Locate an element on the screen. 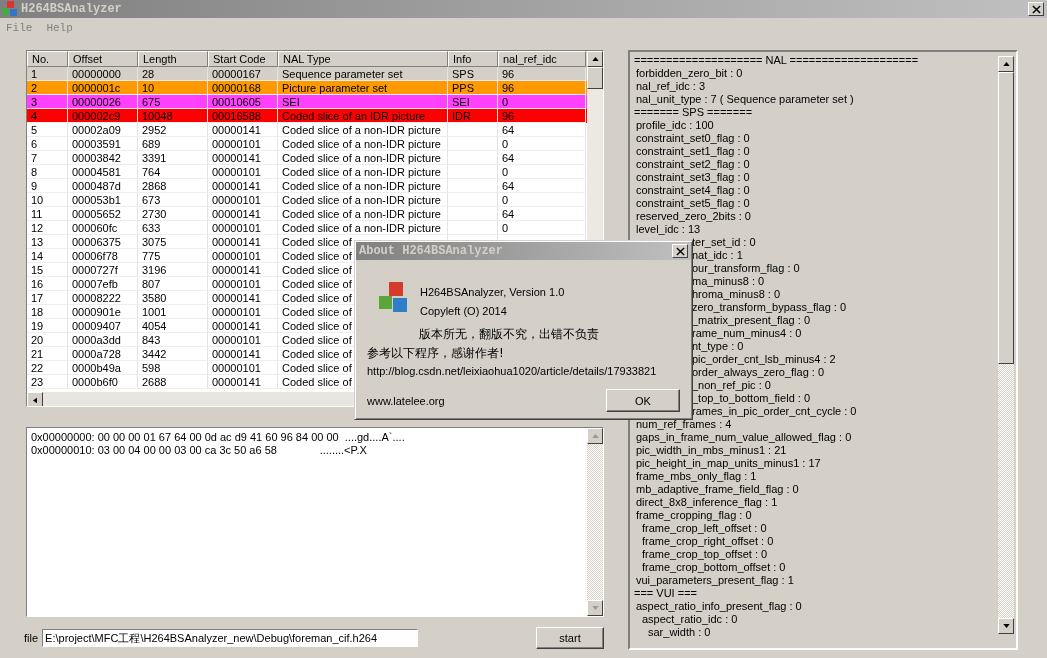 The height and width of the screenshot is (658, 1047). detail-line: constraint_set0_flag : 0 is located at coordinates (693, 138).